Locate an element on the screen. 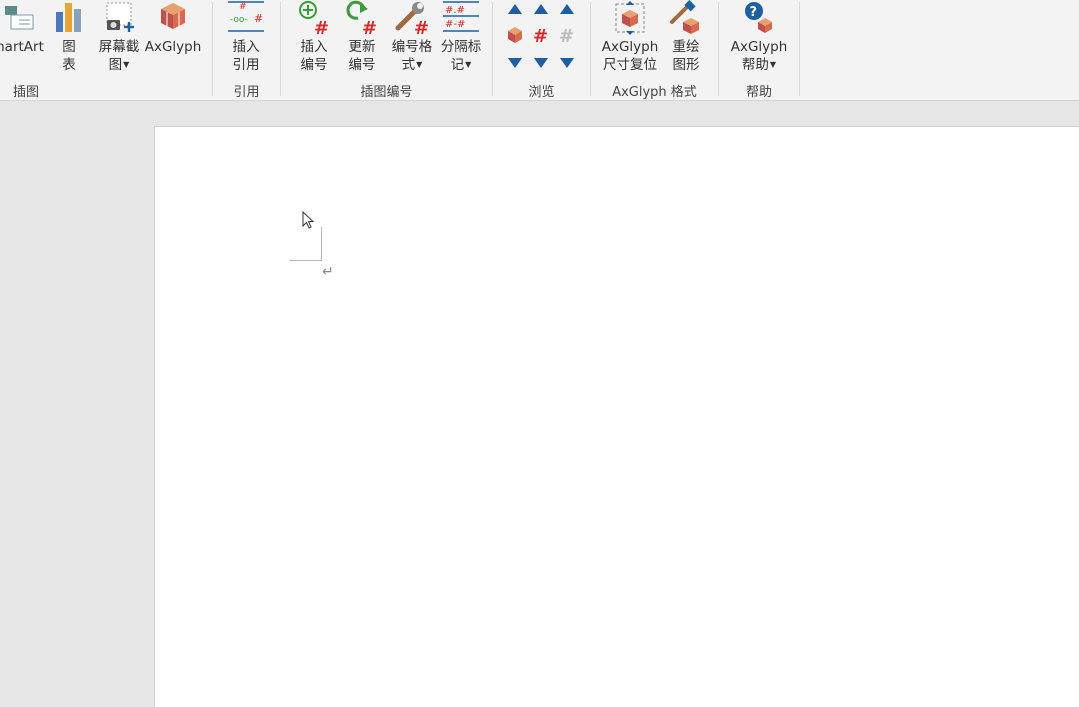  insert-number-icon: # is located at coordinates (314, 18).